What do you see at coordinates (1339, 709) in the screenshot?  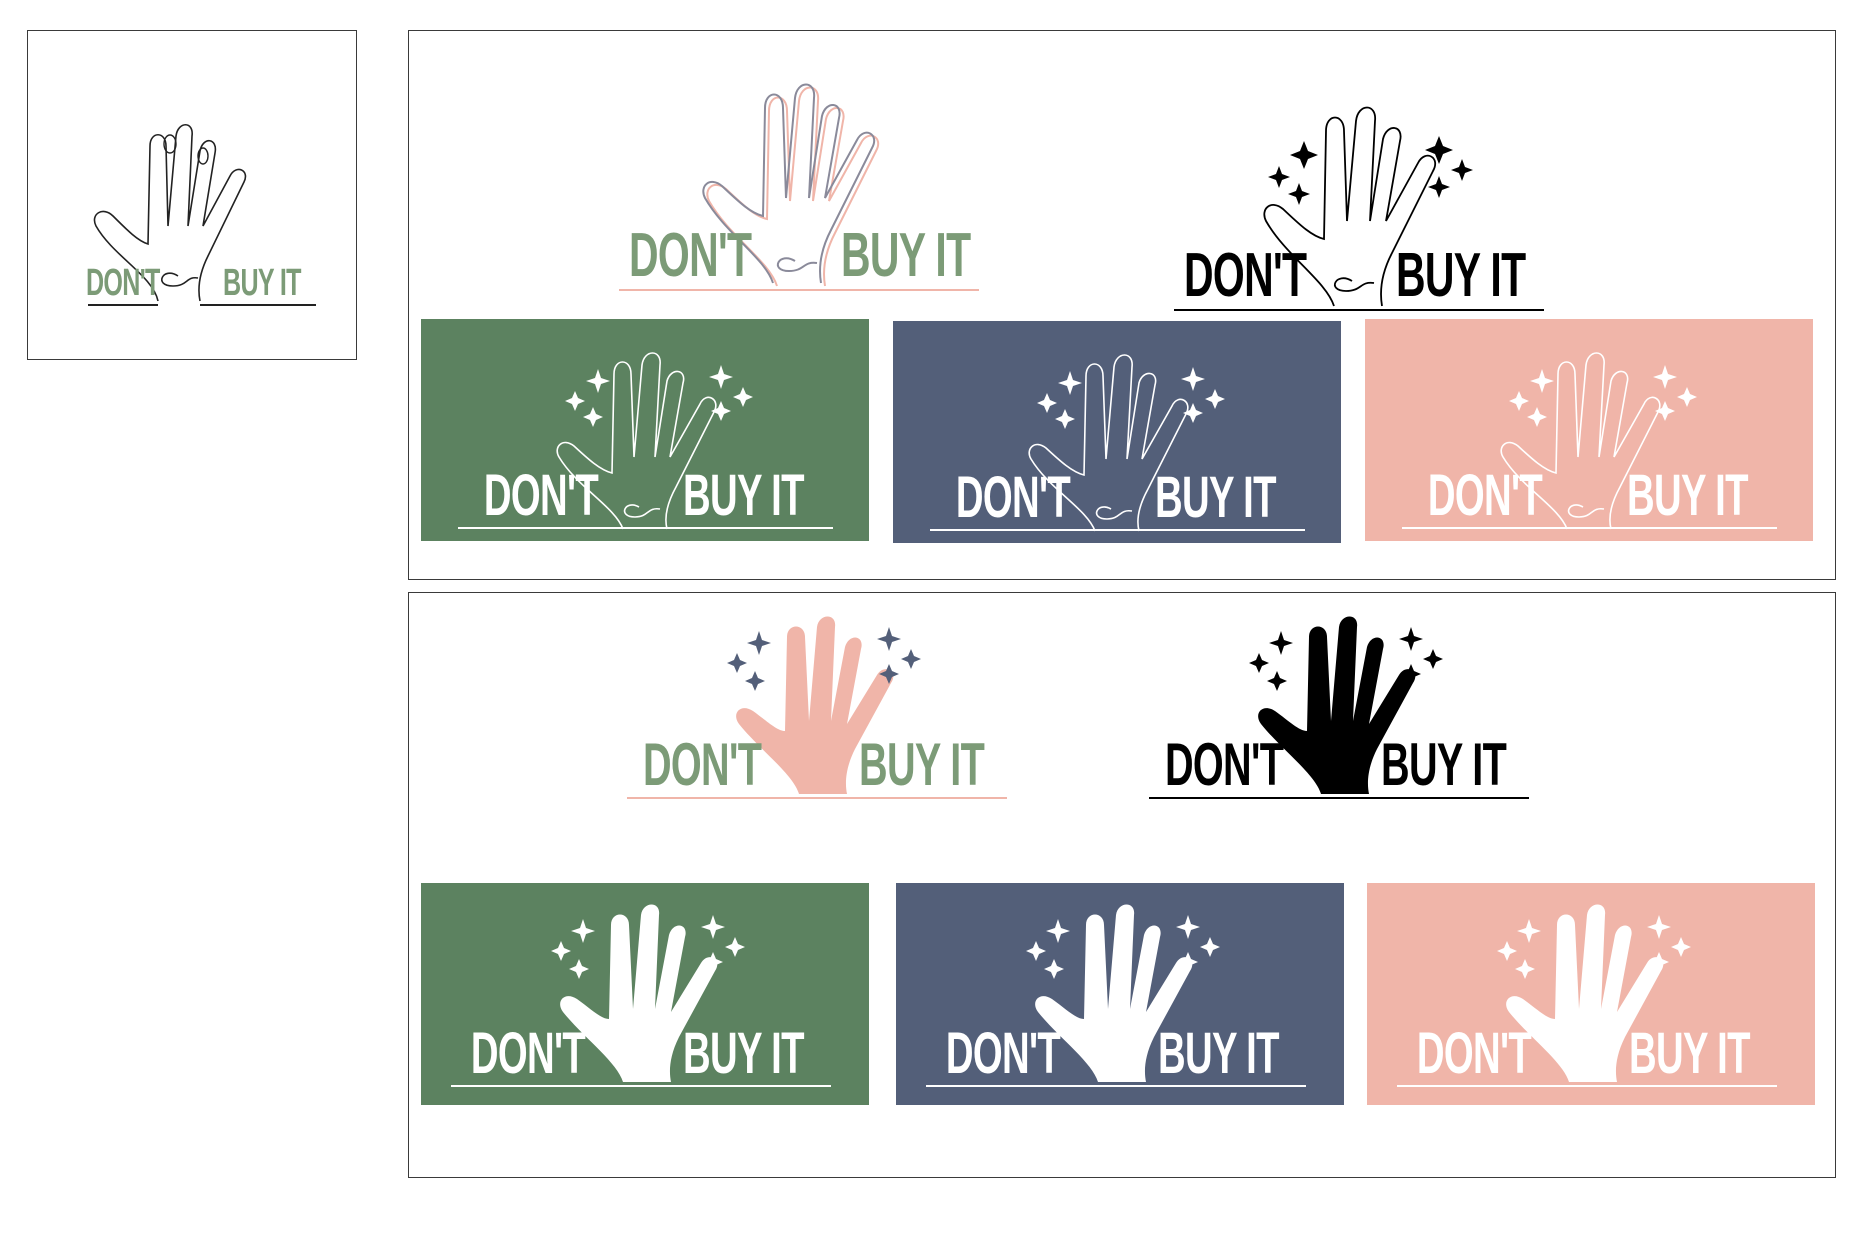 I see `logo-filled-black: DON'T BUY IT` at bounding box center [1339, 709].